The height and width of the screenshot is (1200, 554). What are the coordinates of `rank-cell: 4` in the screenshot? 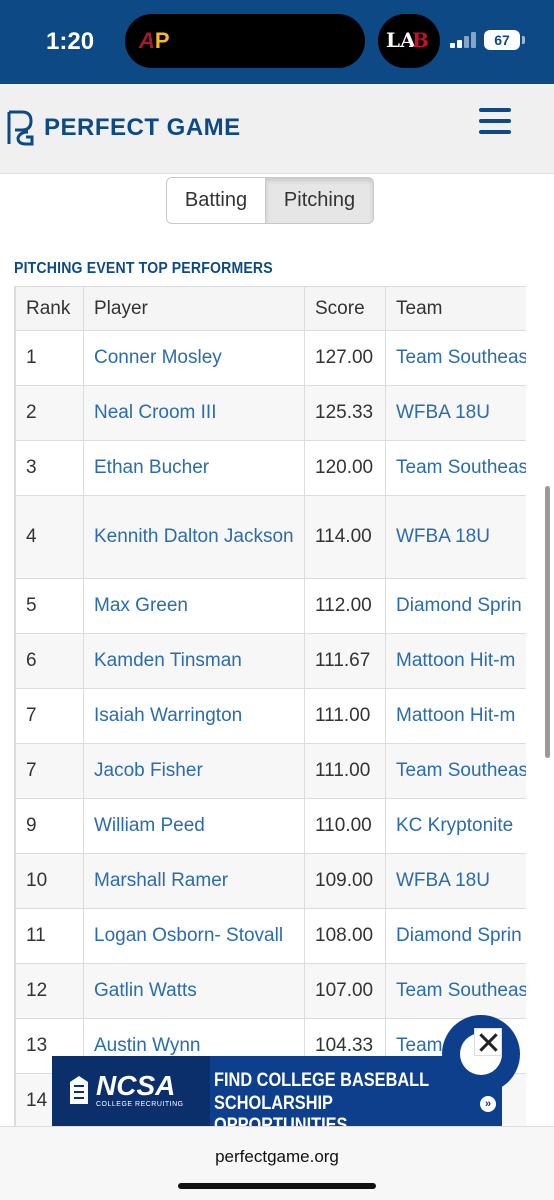 It's located at (49, 537).